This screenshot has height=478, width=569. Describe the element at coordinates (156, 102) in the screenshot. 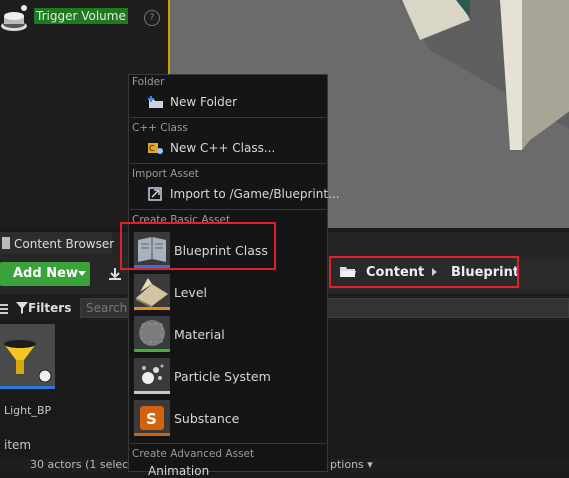

I see `new-folder-icon` at that location.